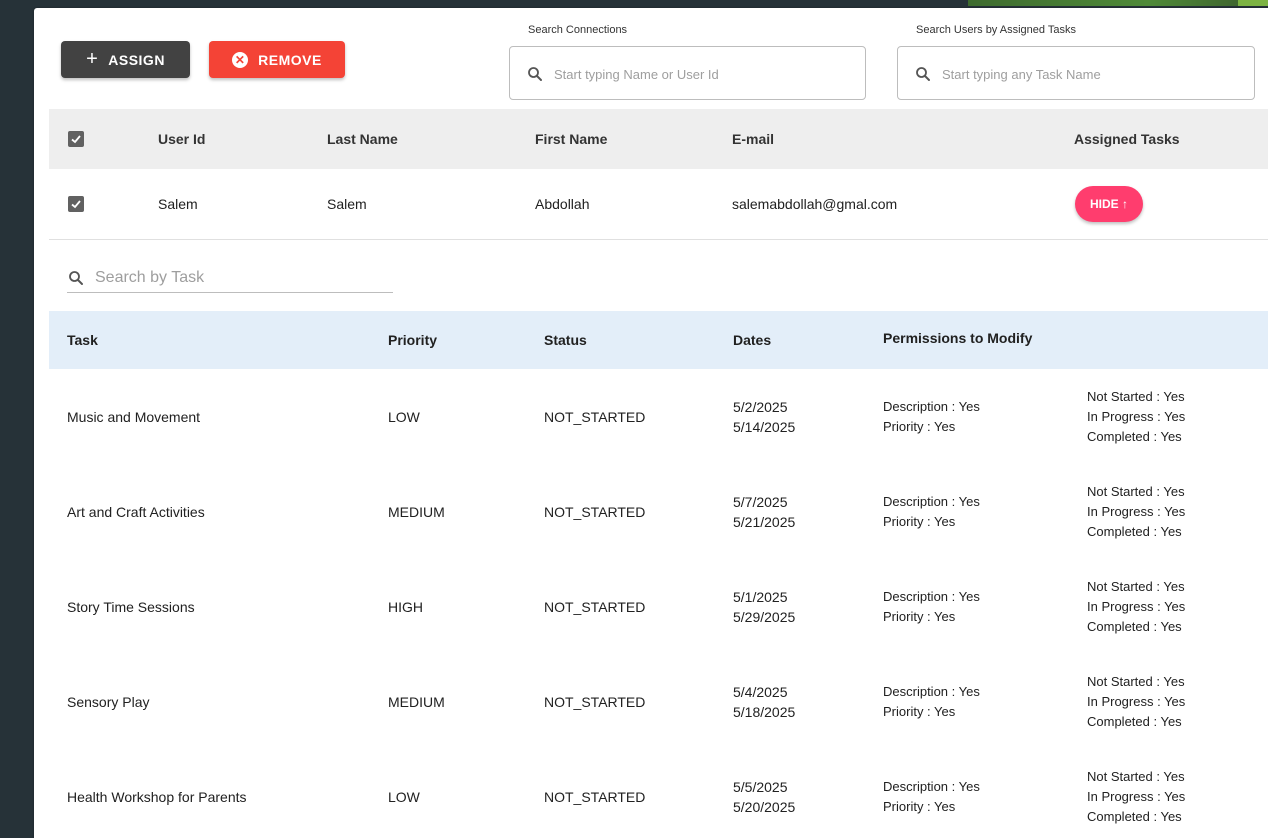  What do you see at coordinates (565, 340) in the screenshot?
I see `header-status: Status` at bounding box center [565, 340].